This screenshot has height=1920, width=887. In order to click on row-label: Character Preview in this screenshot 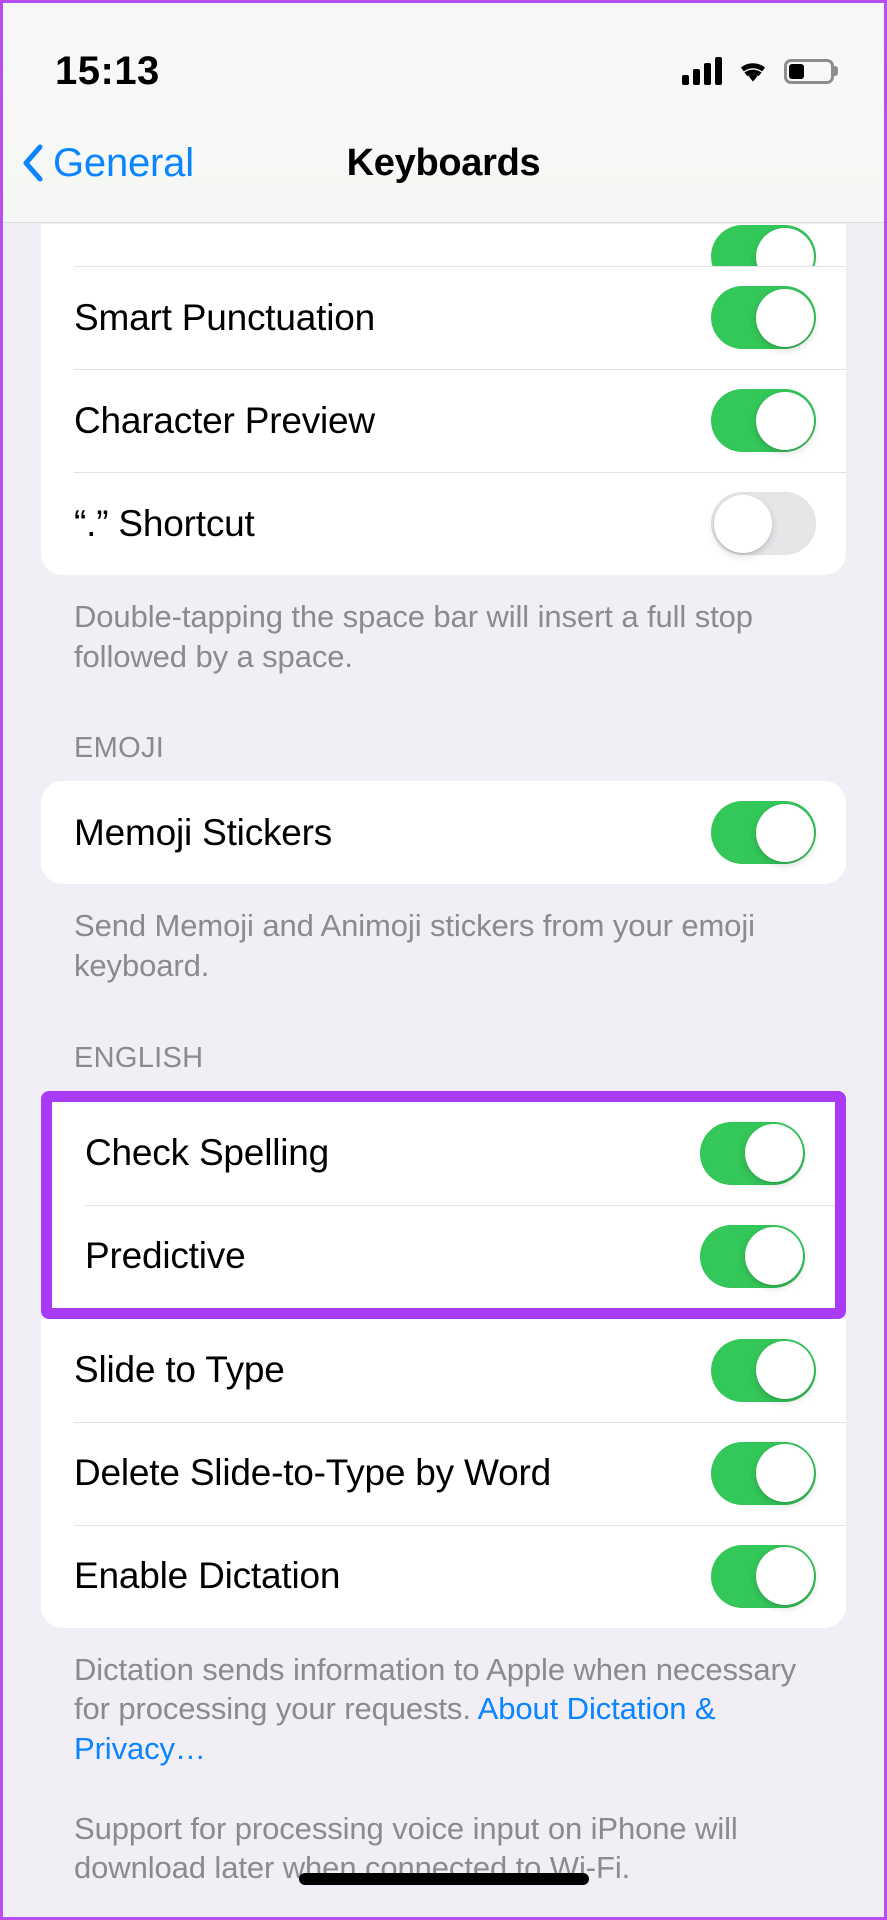, I will do `click(224, 420)`.